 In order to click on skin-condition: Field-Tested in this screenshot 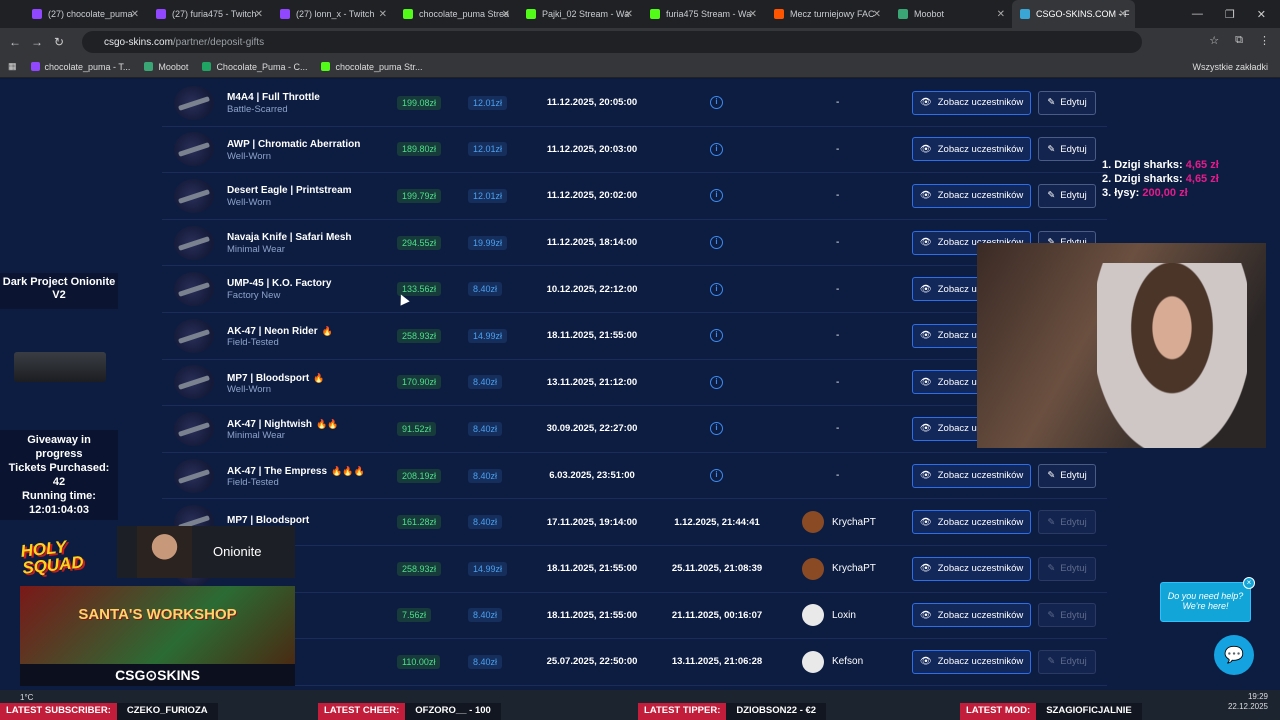, I will do `click(253, 342)`.